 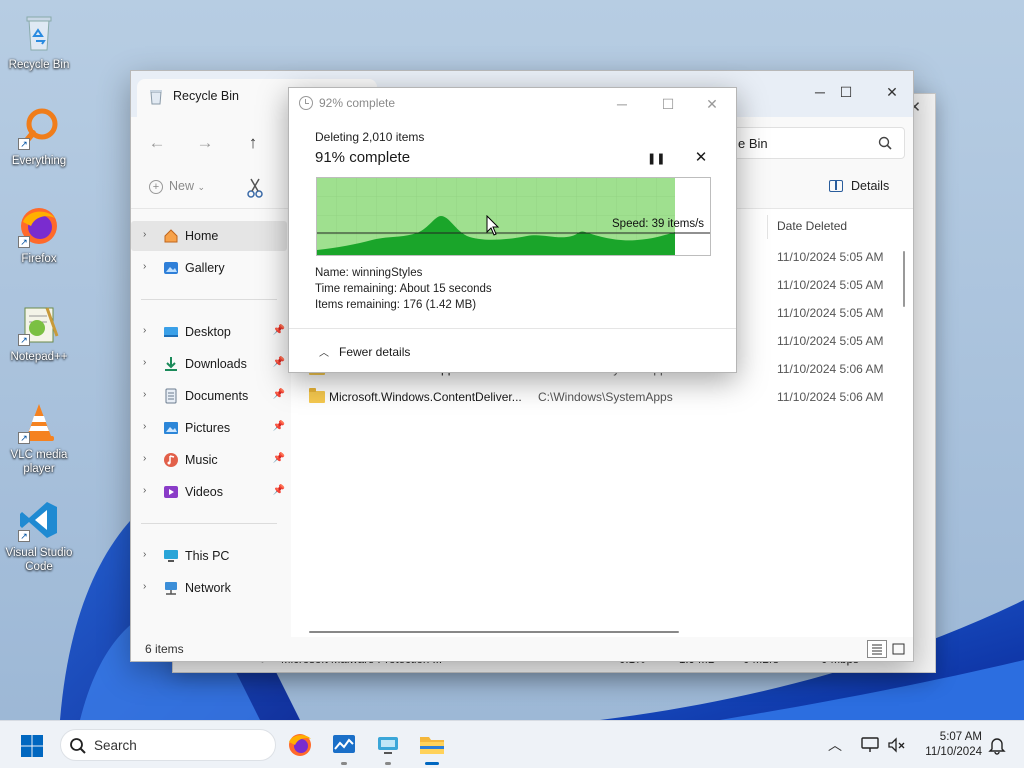 What do you see at coordinates (171, 492) in the screenshot?
I see `video-icon` at bounding box center [171, 492].